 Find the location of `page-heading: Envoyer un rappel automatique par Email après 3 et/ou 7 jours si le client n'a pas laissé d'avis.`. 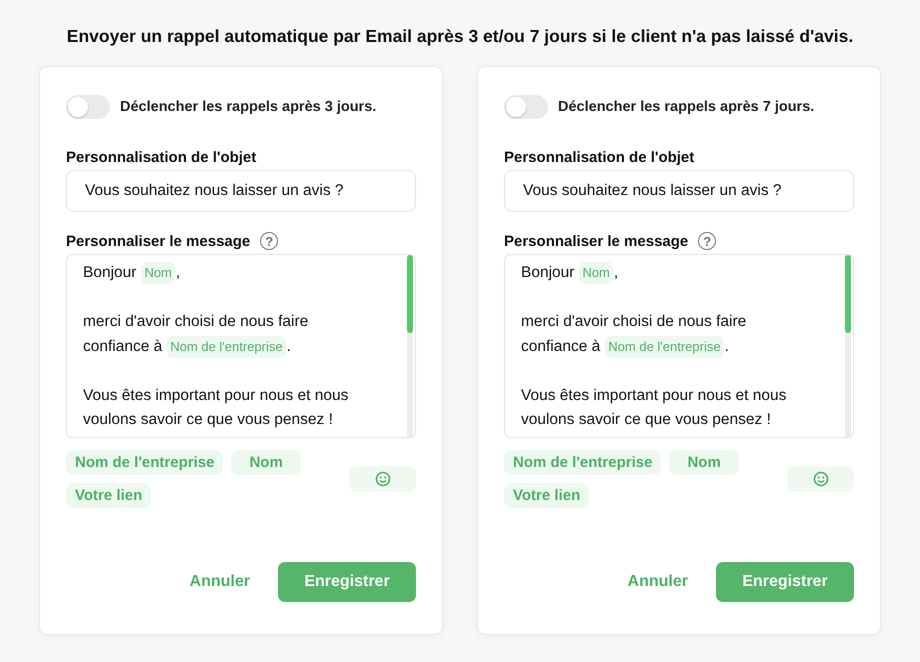

page-heading: Envoyer un rappel automatique par Email après 3 et/ou 7 jours si le client n'a pas laissé d'avis. is located at coordinates (460, 36).